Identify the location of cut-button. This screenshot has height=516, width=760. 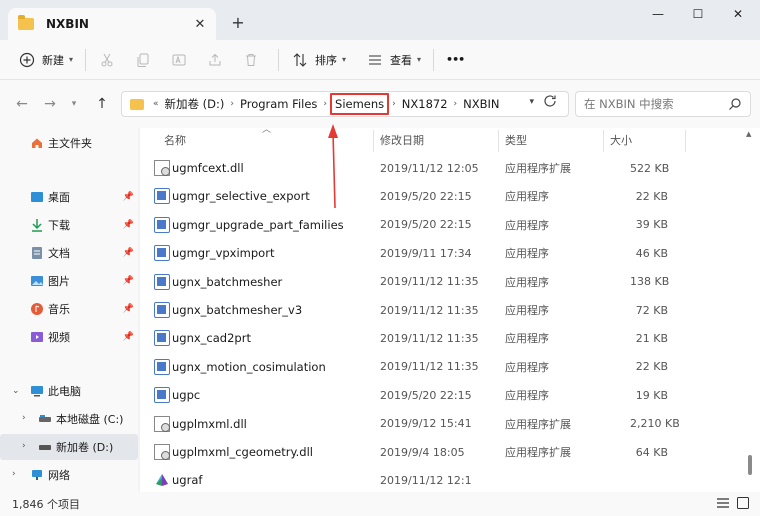
(110, 60).